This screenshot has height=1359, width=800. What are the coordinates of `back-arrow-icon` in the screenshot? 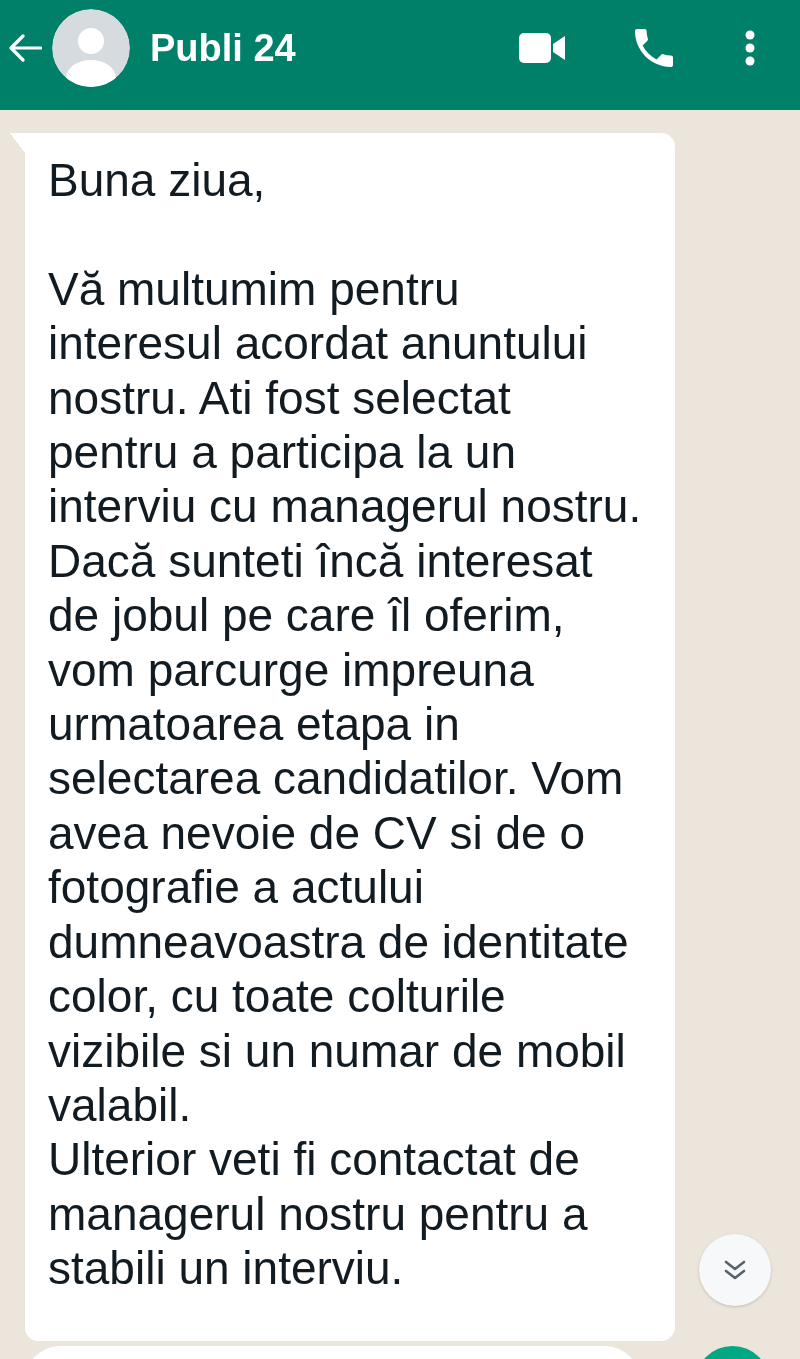 It's located at (25, 48).